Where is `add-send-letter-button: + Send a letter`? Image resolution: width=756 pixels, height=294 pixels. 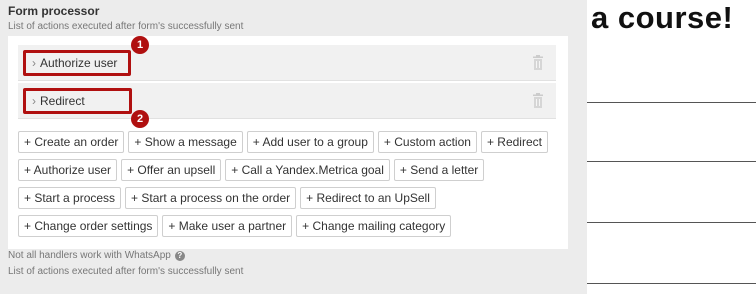 add-send-letter-button: + Send a letter is located at coordinates (439, 170).